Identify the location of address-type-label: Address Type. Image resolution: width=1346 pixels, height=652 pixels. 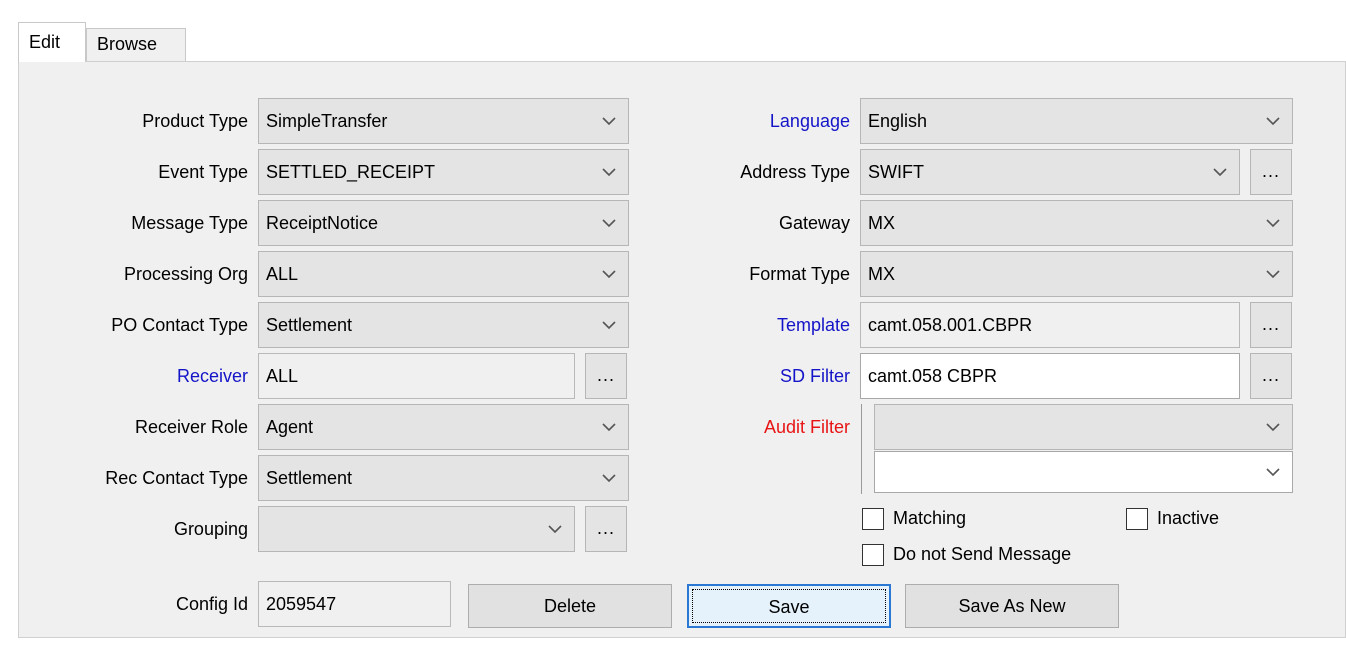
(795, 172).